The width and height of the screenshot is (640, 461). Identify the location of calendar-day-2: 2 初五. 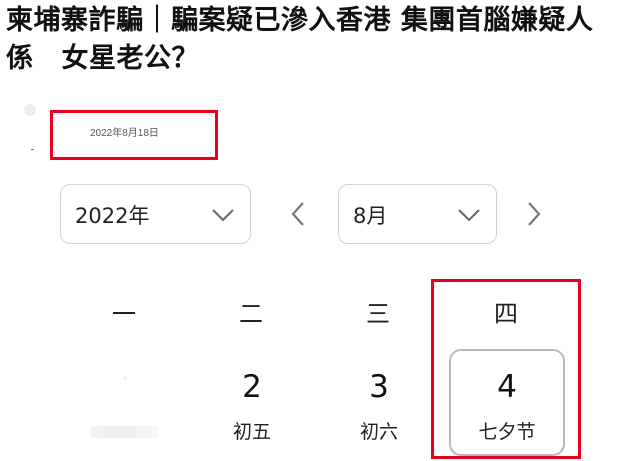
(252, 404).